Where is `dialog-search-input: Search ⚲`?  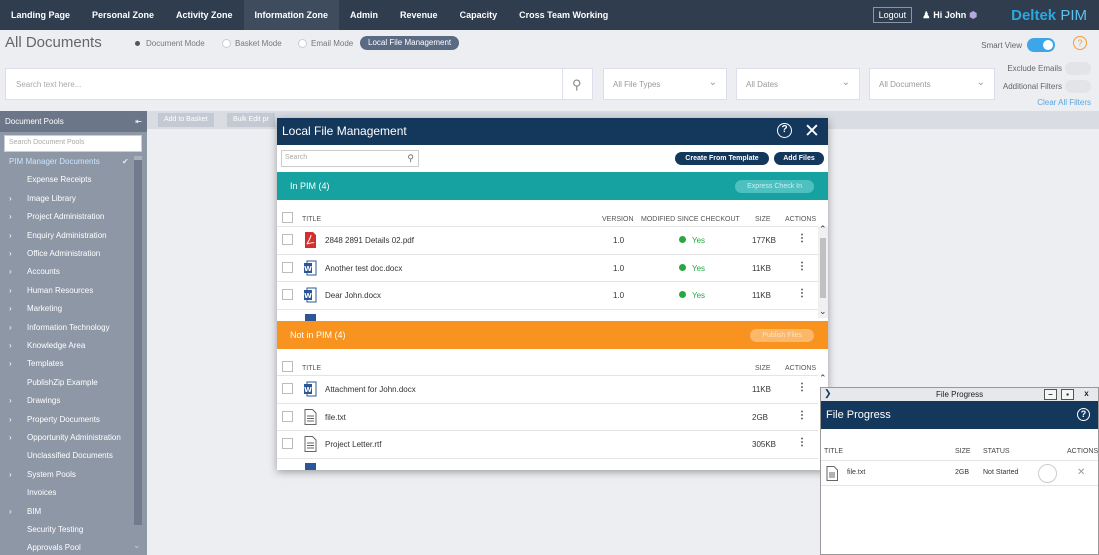 dialog-search-input: Search ⚲ is located at coordinates (350, 158).